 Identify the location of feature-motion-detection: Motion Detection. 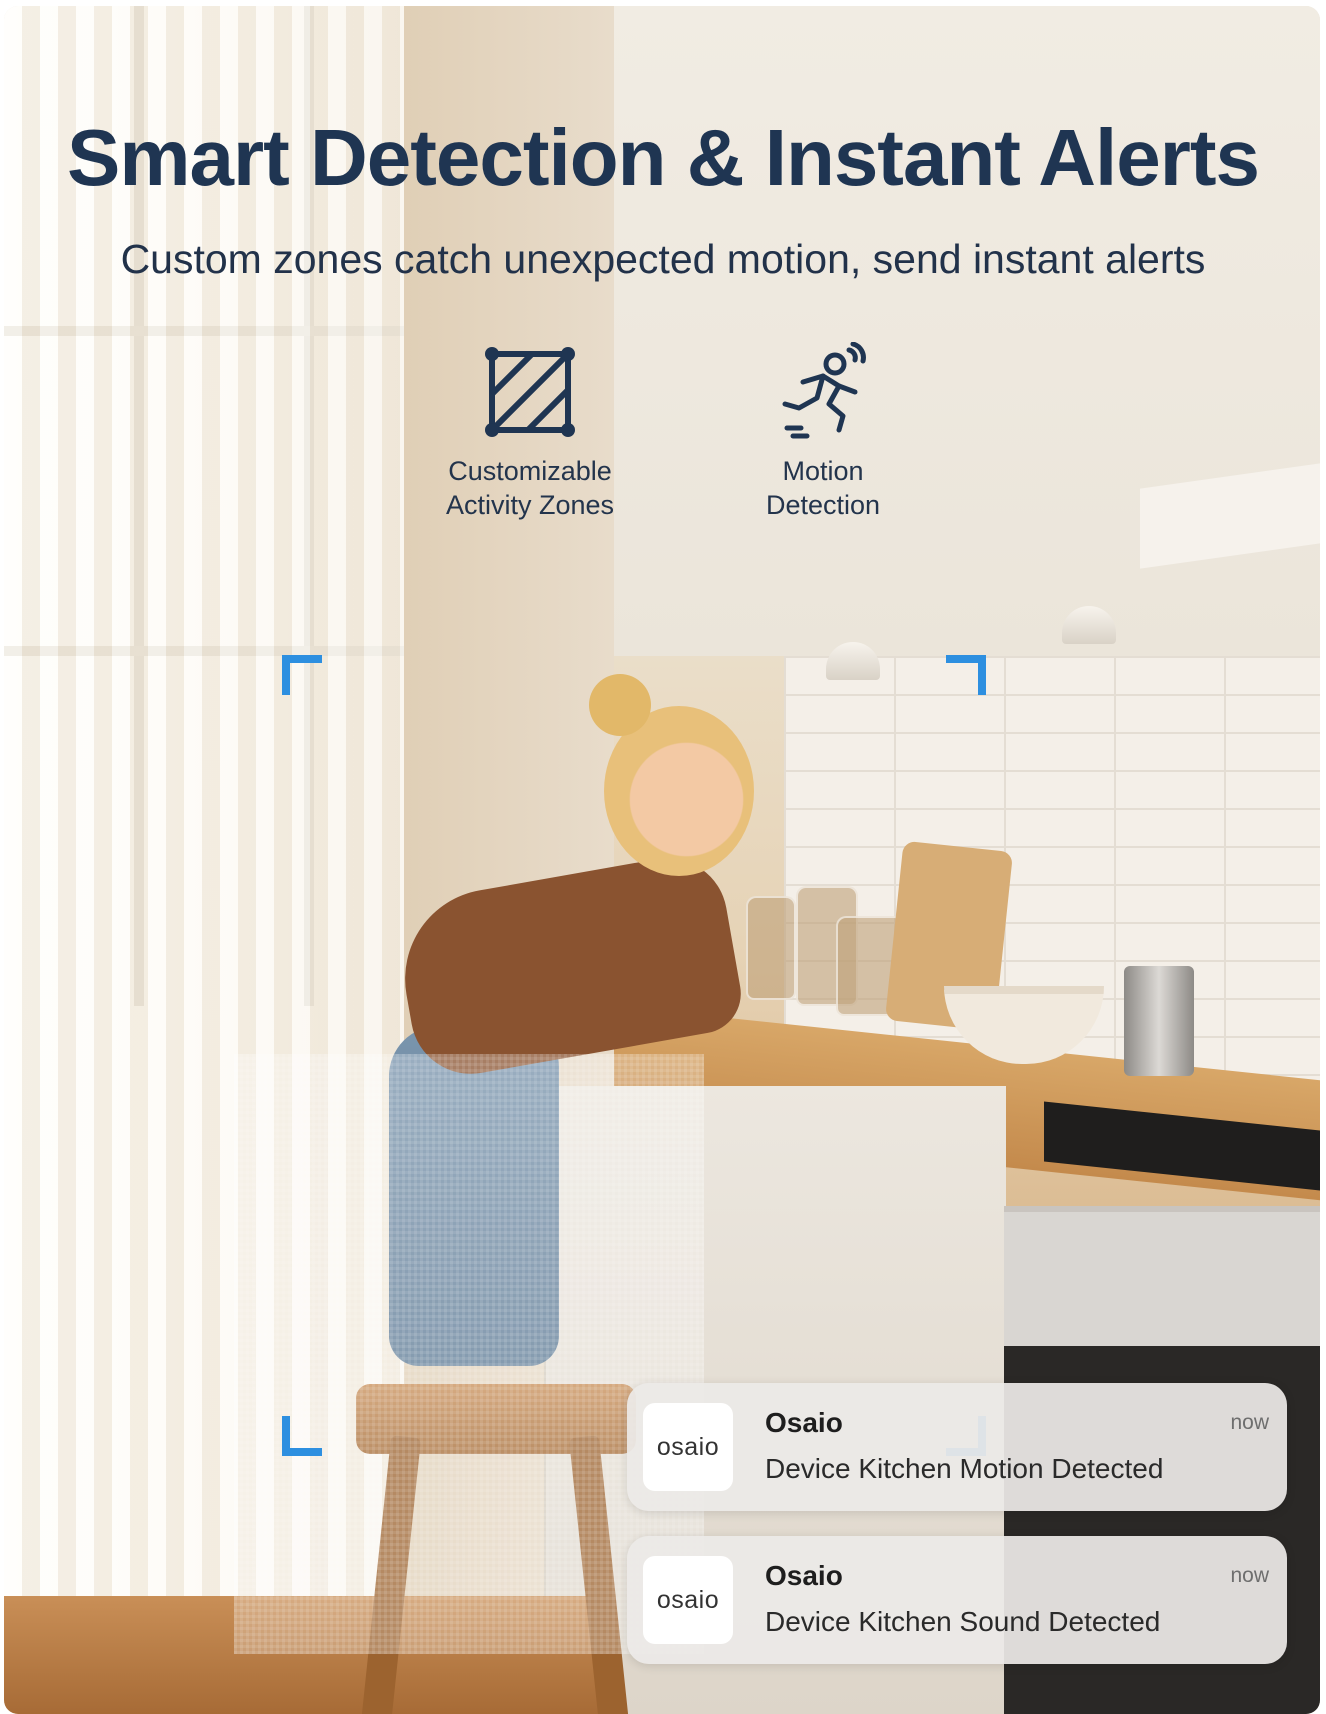
(823, 431).